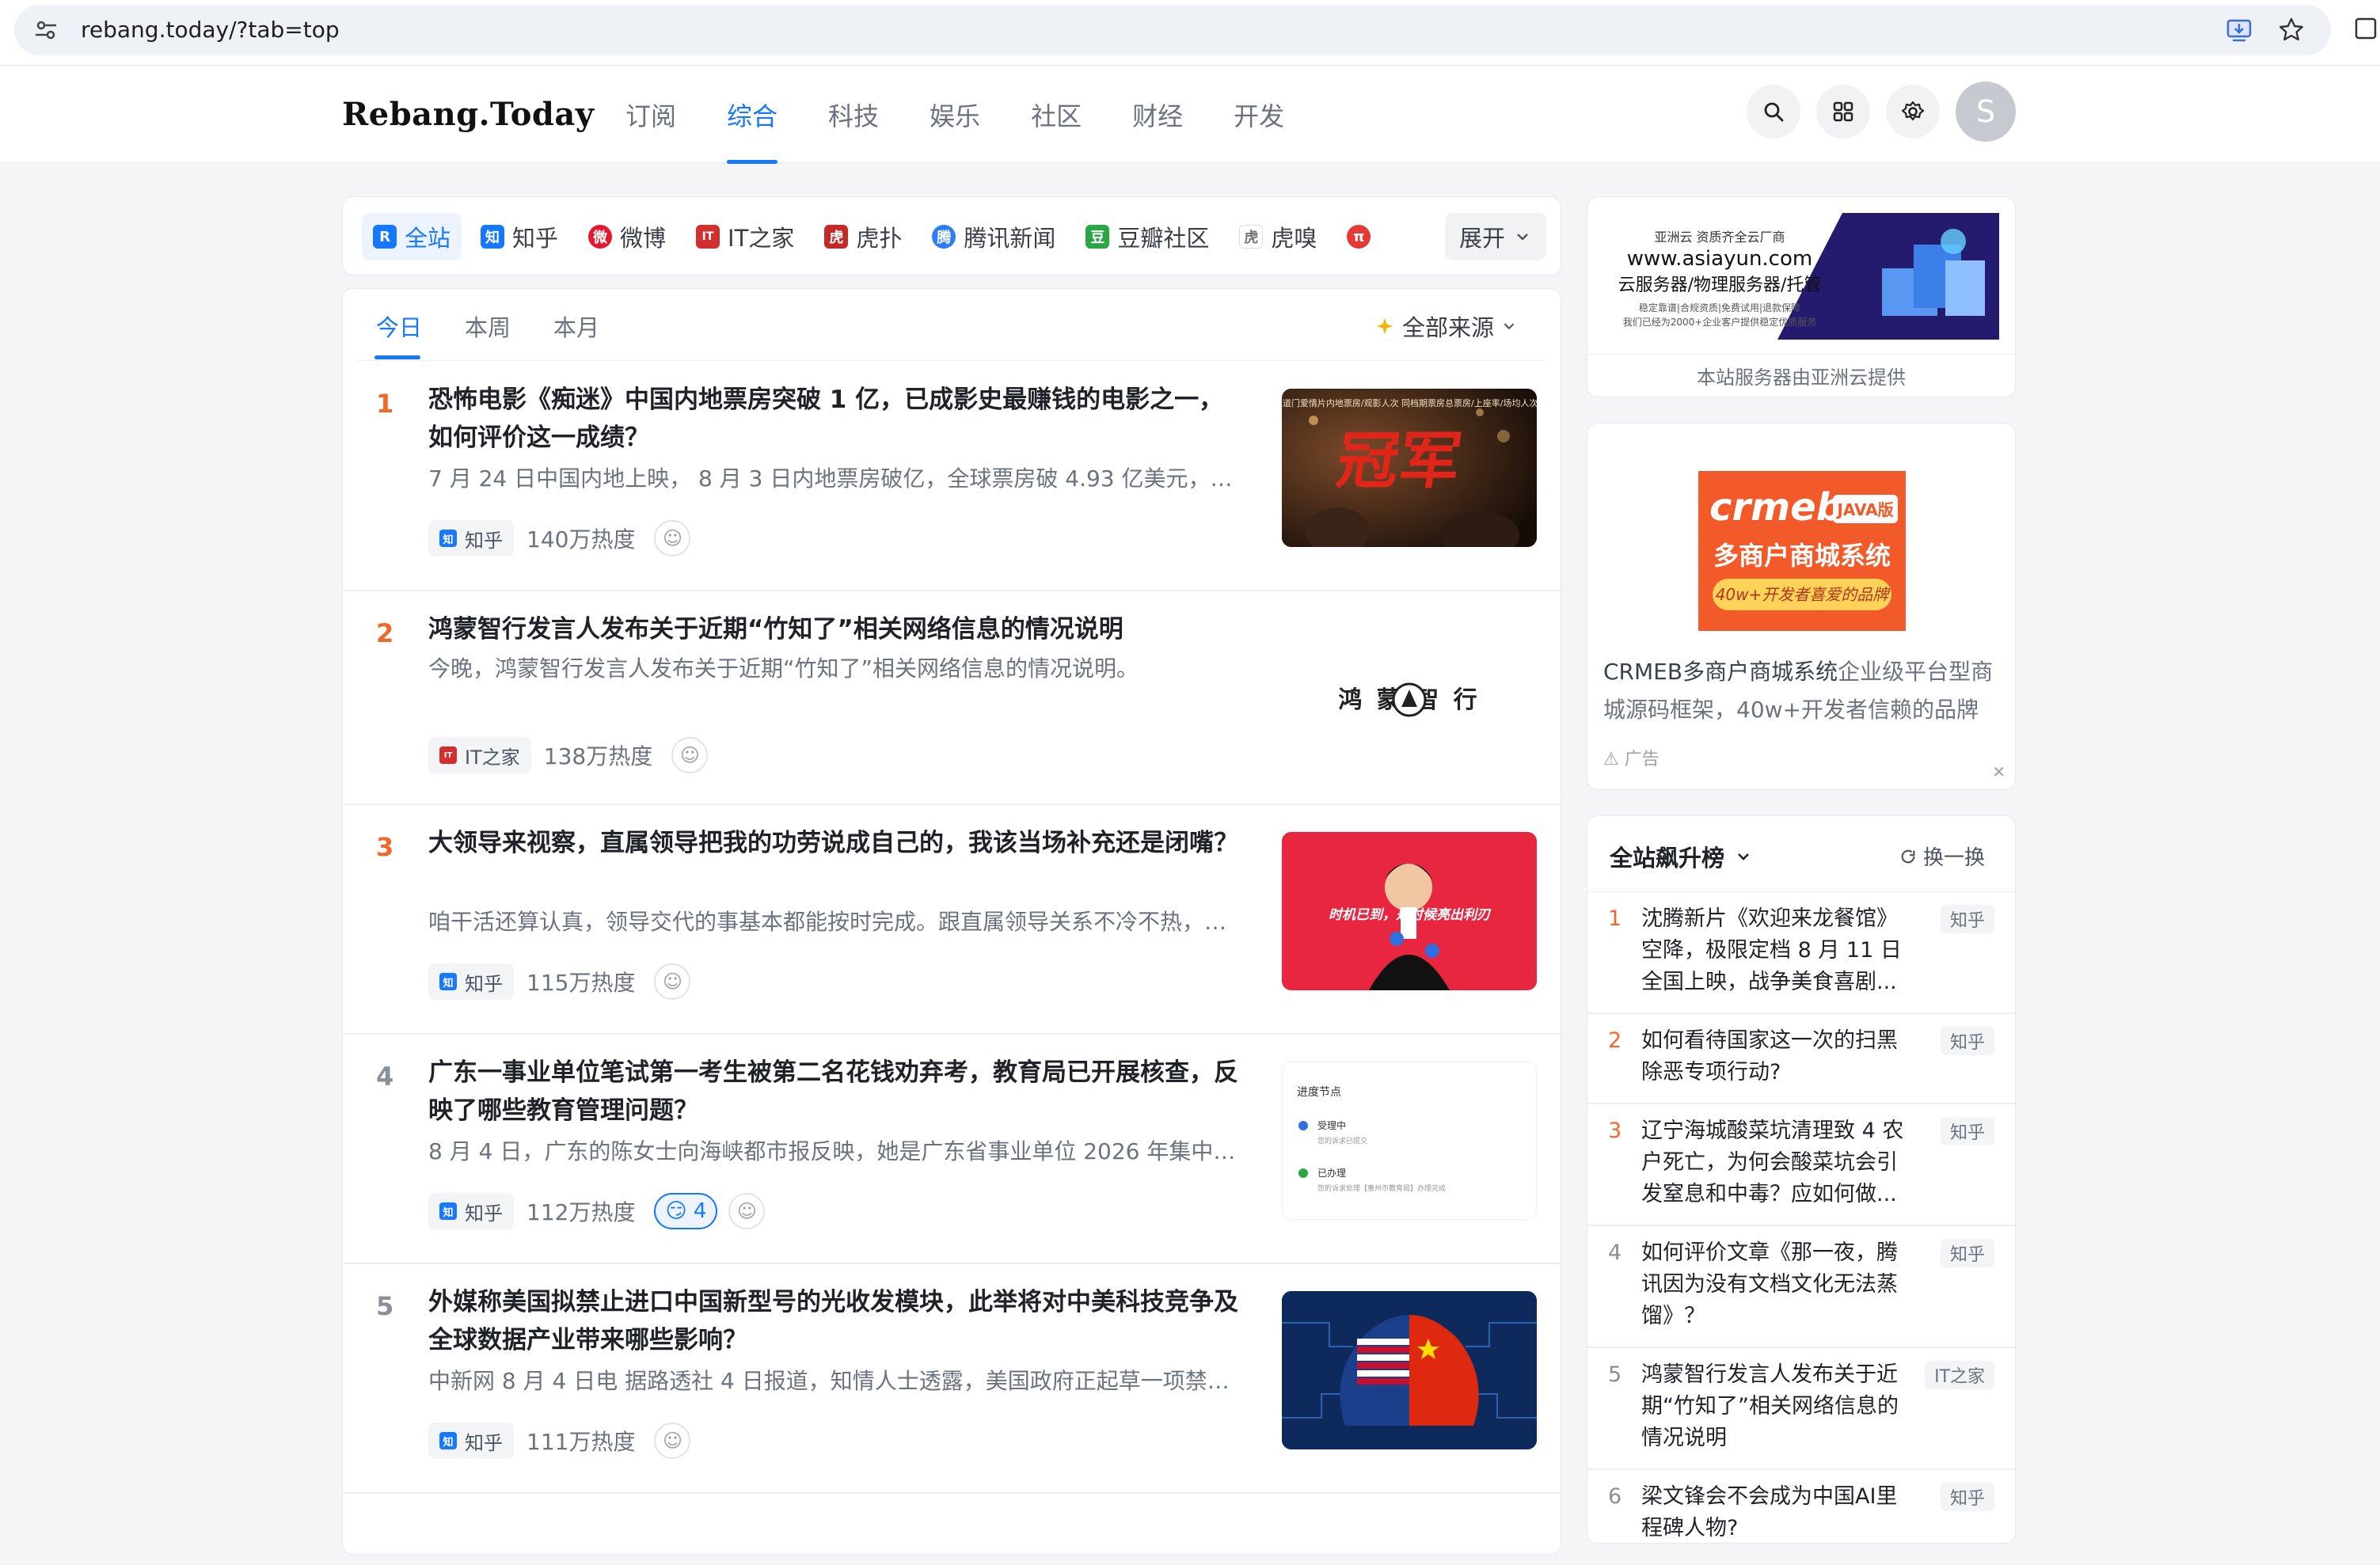 This screenshot has height=1565, width=2380. Describe the element at coordinates (1381, 1188) in the screenshot. I see `thumb-step-note: 您的诉求处理【惠州市教育局】办理完成` at that location.